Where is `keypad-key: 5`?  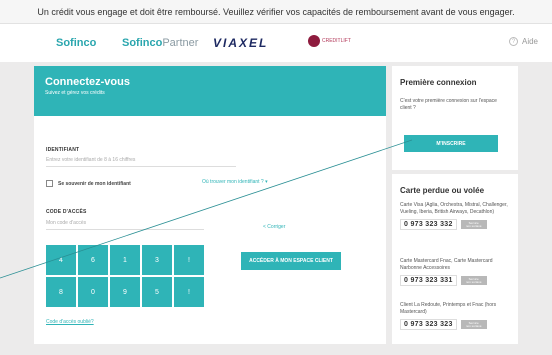 keypad-key: 5 is located at coordinates (157, 292).